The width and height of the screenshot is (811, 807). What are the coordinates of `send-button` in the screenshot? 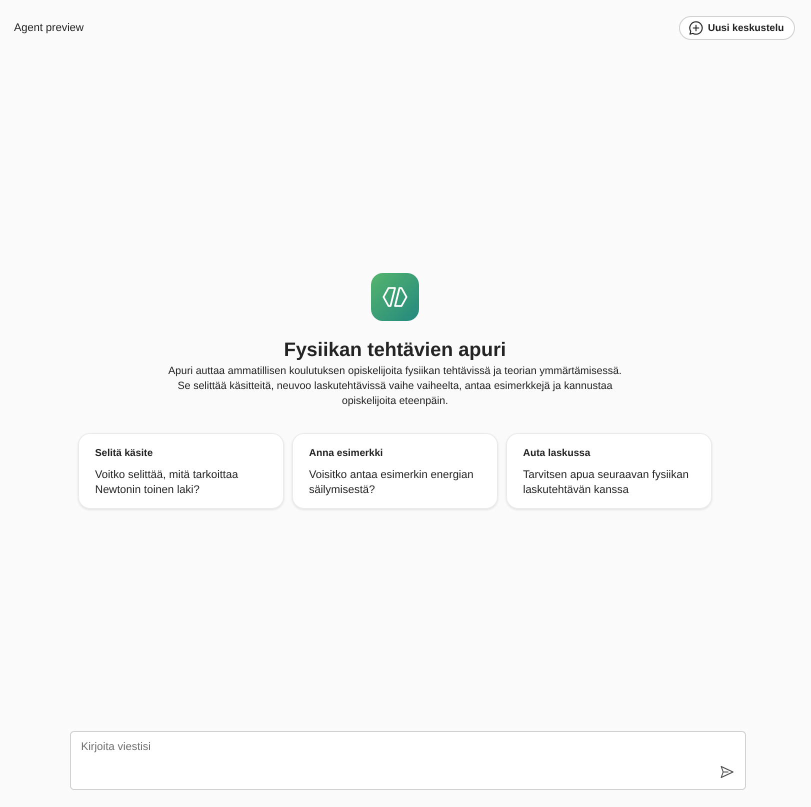 It's located at (727, 772).